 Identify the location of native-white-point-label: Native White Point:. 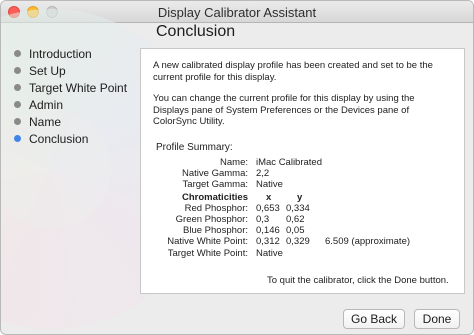
(207, 241).